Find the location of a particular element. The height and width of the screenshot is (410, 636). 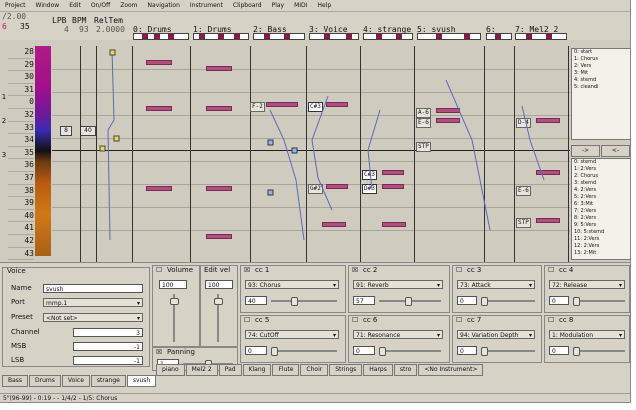

menu-navigation: Navigation is located at coordinates (164, 5).